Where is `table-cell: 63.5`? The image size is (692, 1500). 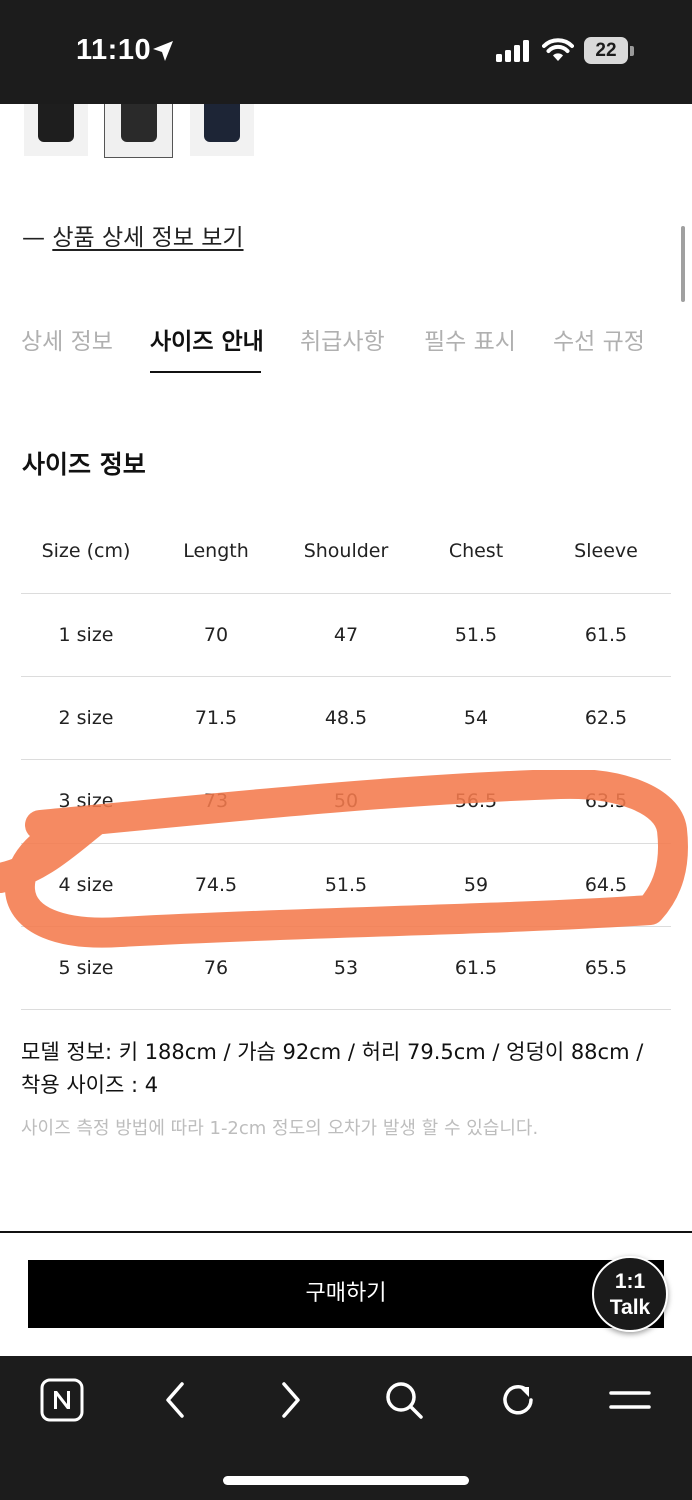
table-cell: 63.5 is located at coordinates (606, 801).